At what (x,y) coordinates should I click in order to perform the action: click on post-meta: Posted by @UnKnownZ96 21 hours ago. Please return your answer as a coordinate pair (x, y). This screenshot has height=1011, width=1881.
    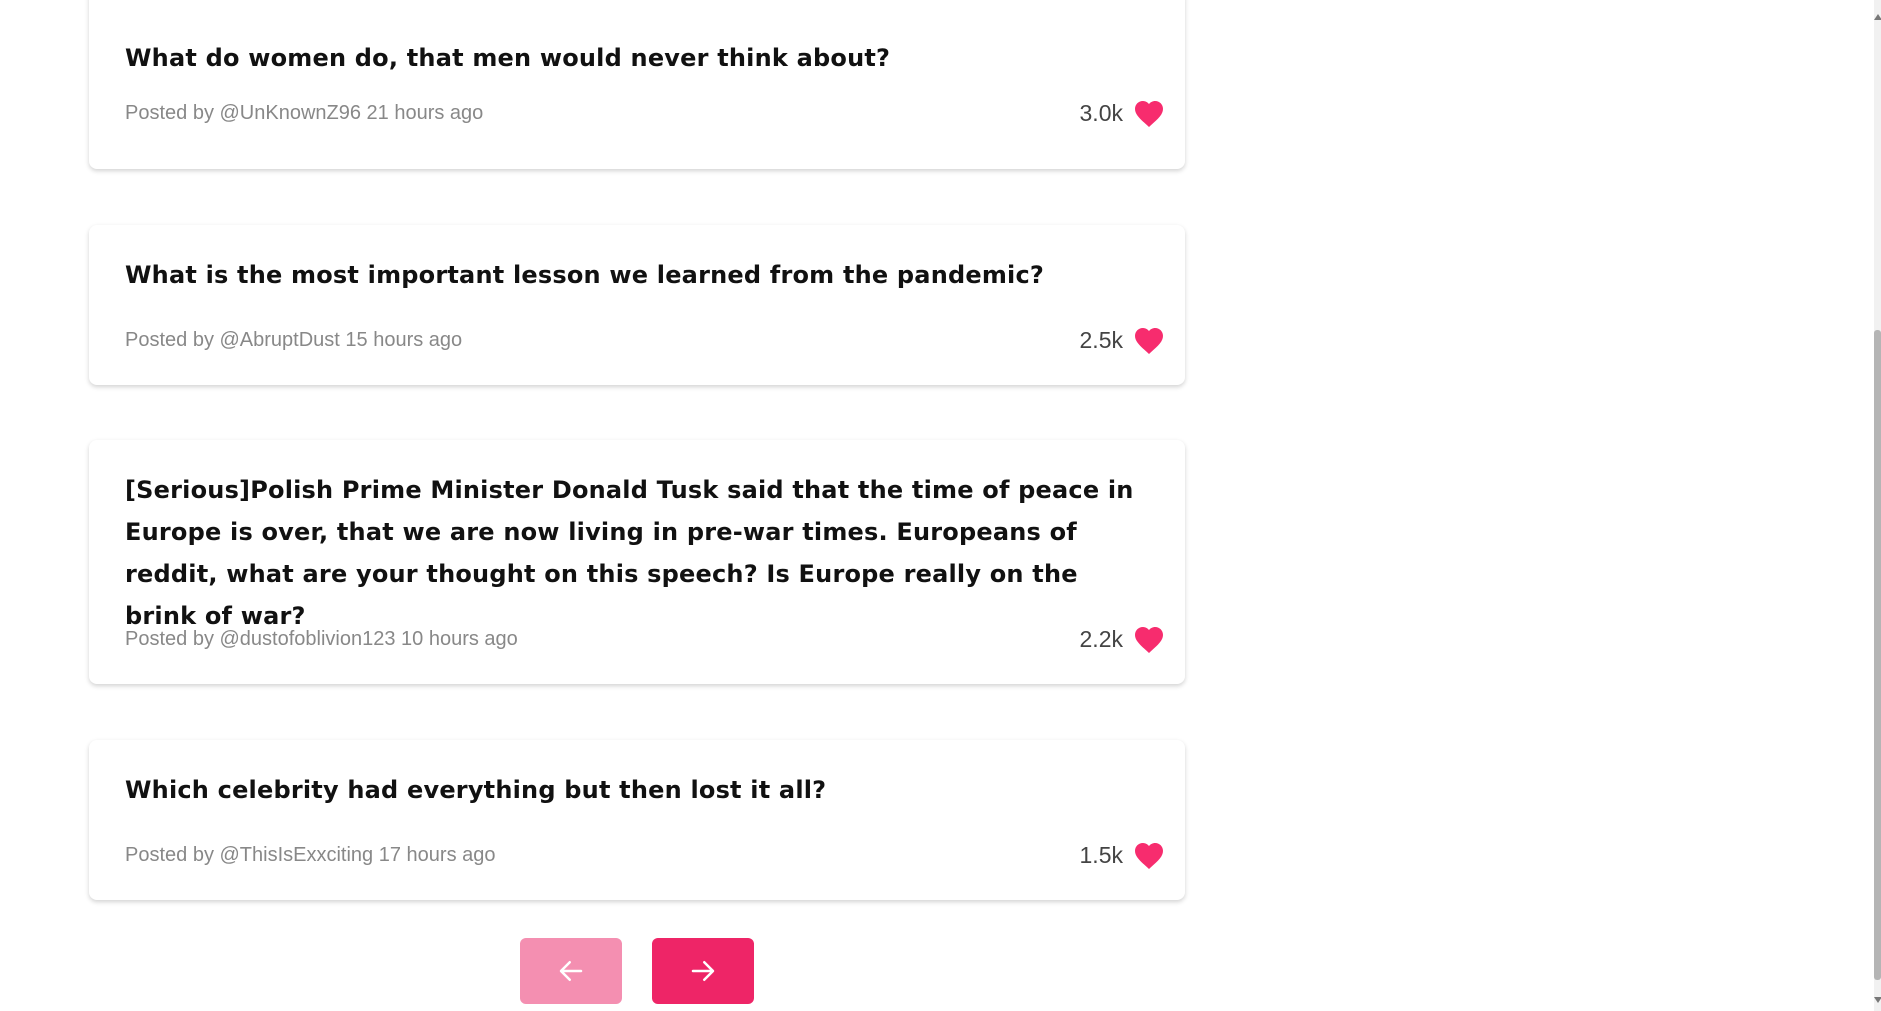
    Looking at the image, I should click on (304, 113).